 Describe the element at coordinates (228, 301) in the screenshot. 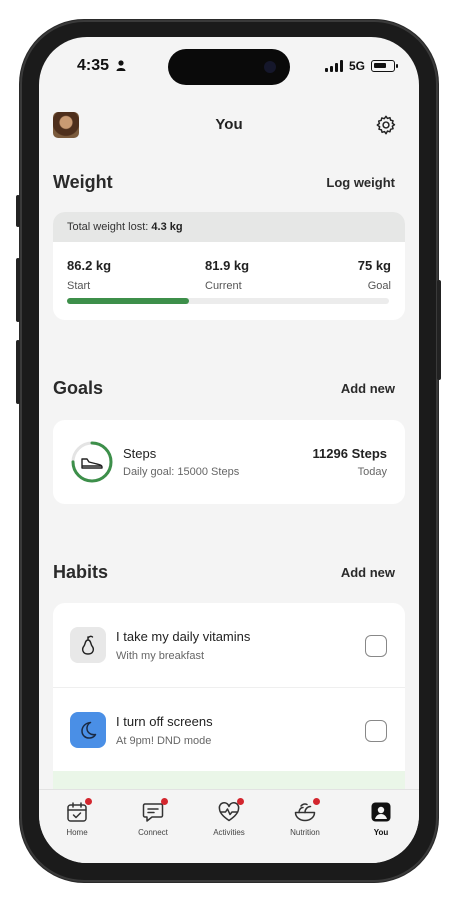

I see `weight-progress-bar` at that location.